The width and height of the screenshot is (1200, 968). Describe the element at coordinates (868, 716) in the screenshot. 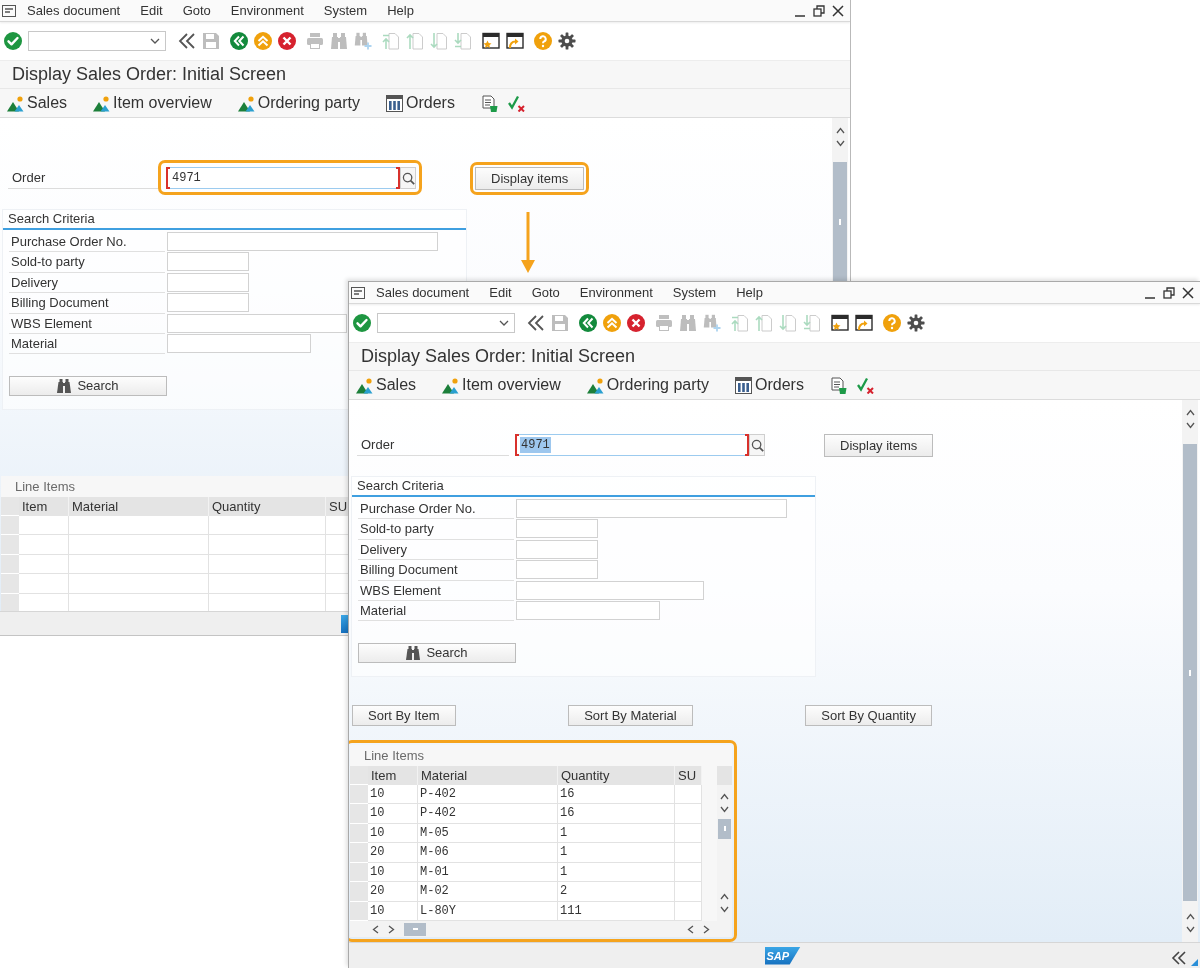

I see `sort-button: Sort By Quantity` at that location.